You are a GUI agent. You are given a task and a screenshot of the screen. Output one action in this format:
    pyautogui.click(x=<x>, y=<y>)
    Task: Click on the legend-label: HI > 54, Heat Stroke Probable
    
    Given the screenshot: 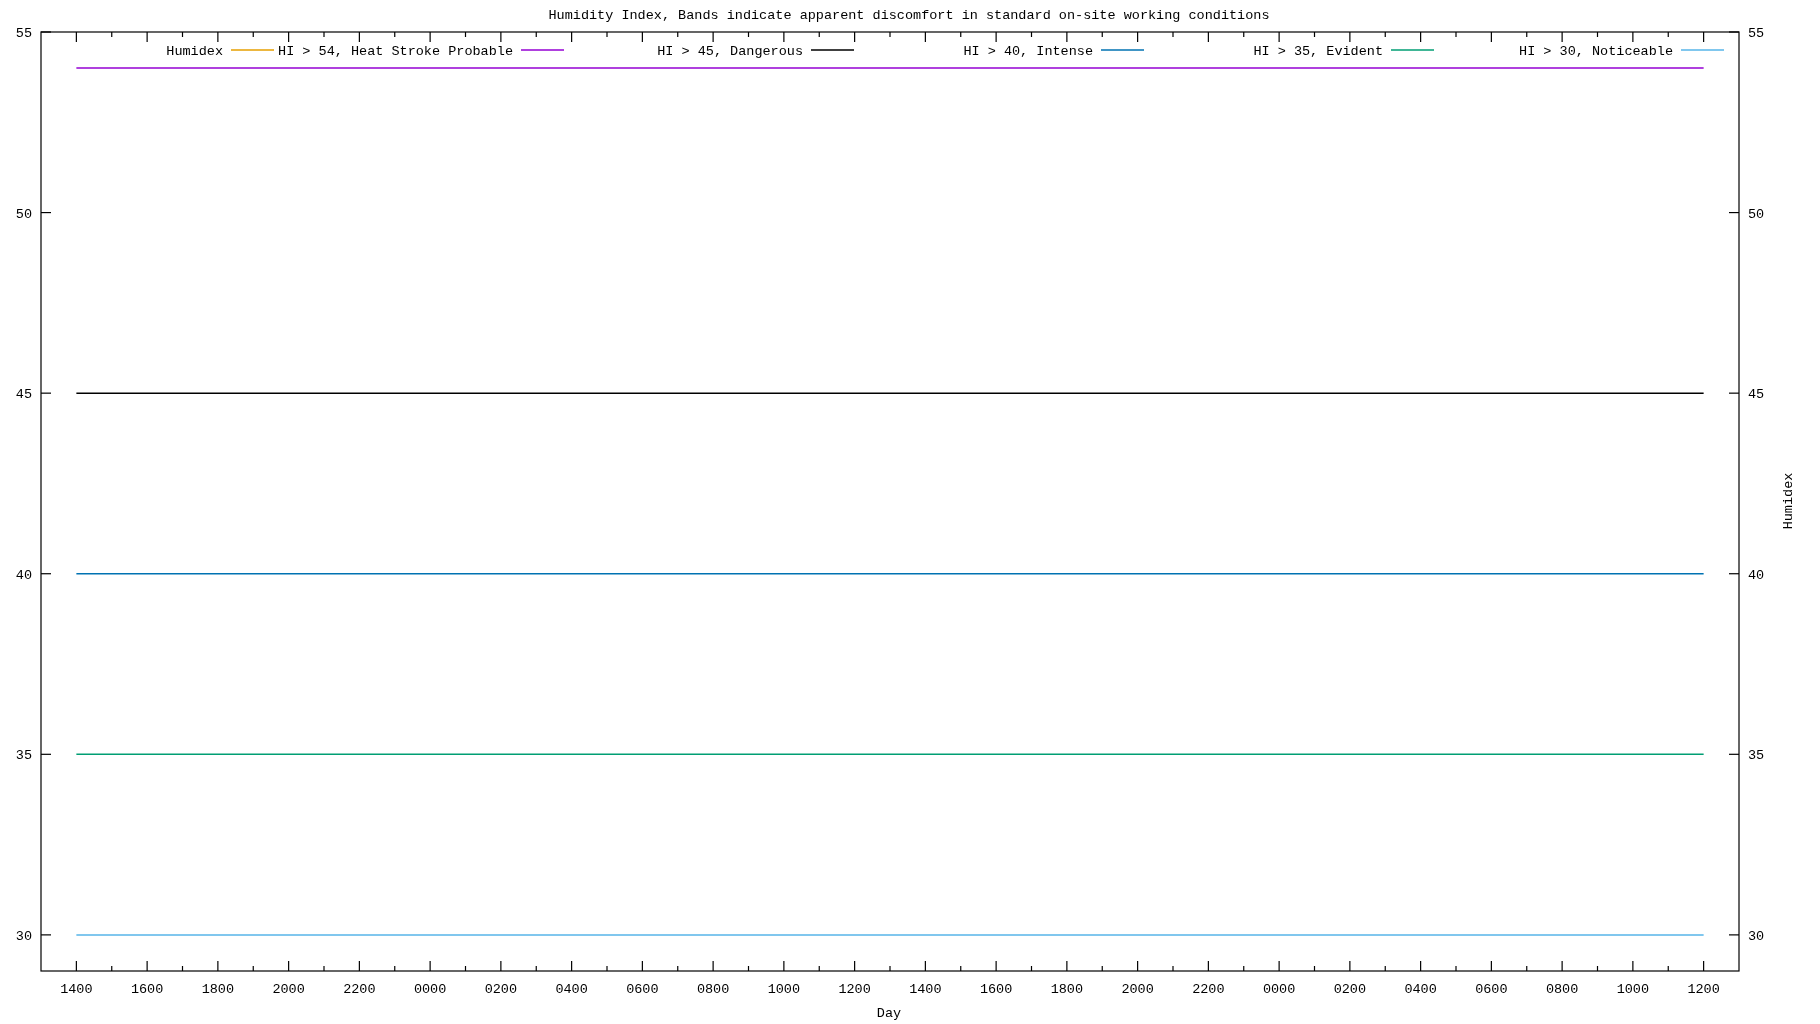 What is the action you would take?
    pyautogui.click(x=395, y=51)
    